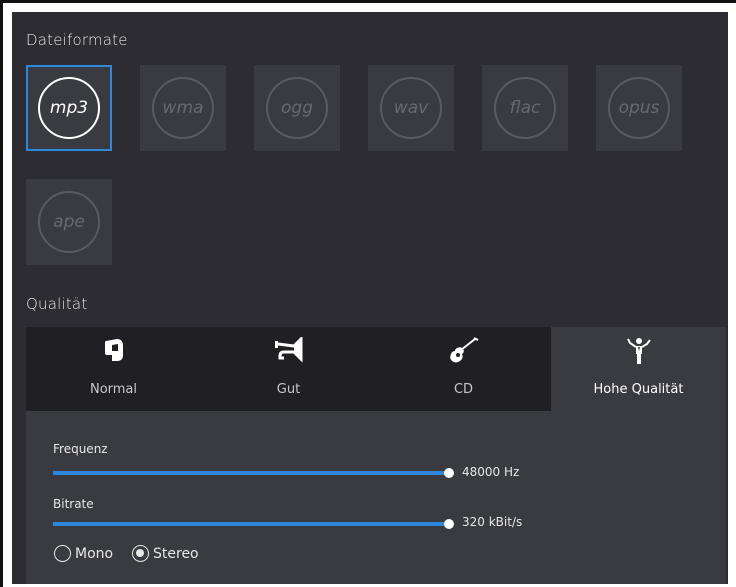  I want to click on bitrate-value: 320 kBit/s, so click(492, 522).